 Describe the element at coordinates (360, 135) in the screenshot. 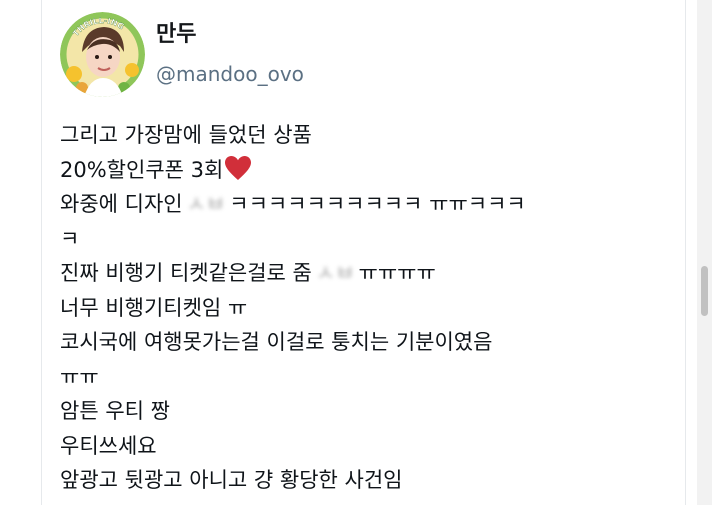

I see `tweet-line: 그리고 가장맘에 들었던 상품` at that location.